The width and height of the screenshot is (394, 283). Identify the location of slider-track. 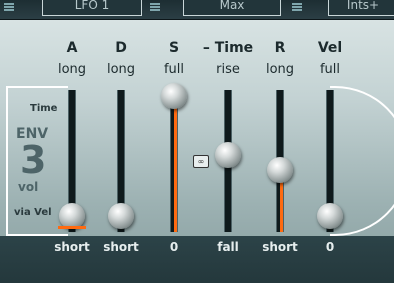
(174, 161).